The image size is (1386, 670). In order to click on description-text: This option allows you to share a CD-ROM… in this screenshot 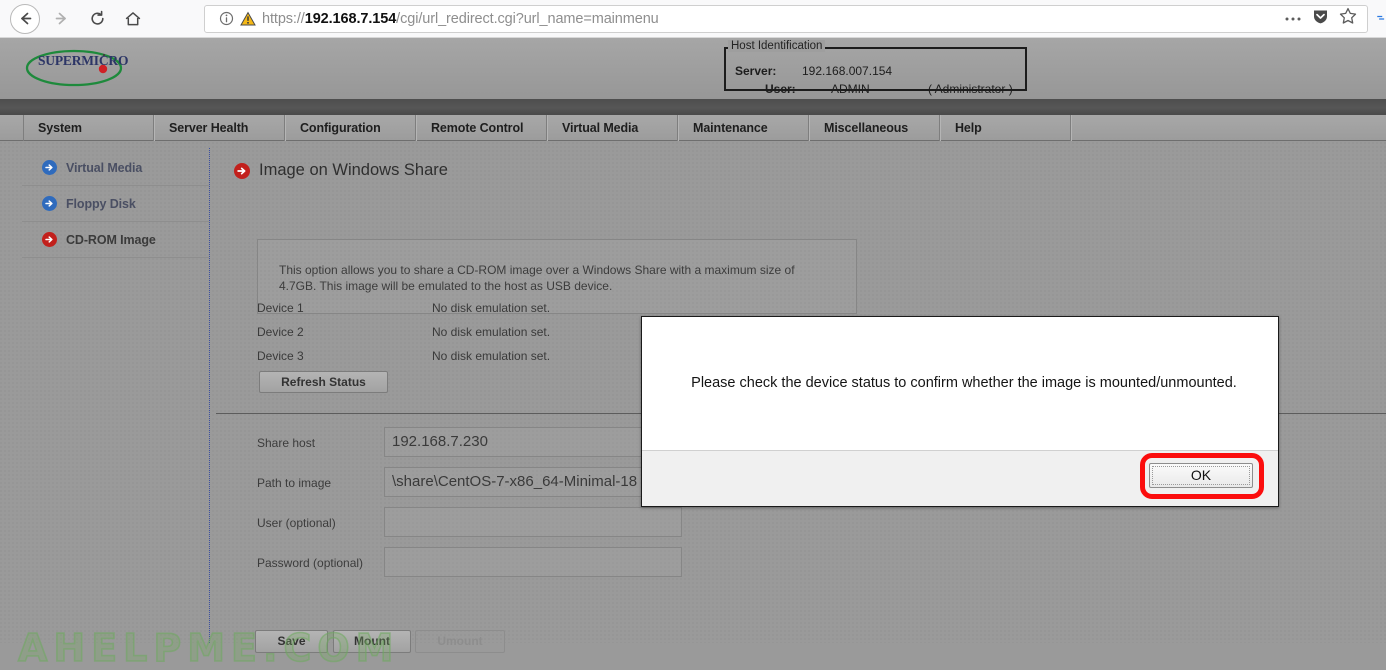, I will do `click(537, 278)`.